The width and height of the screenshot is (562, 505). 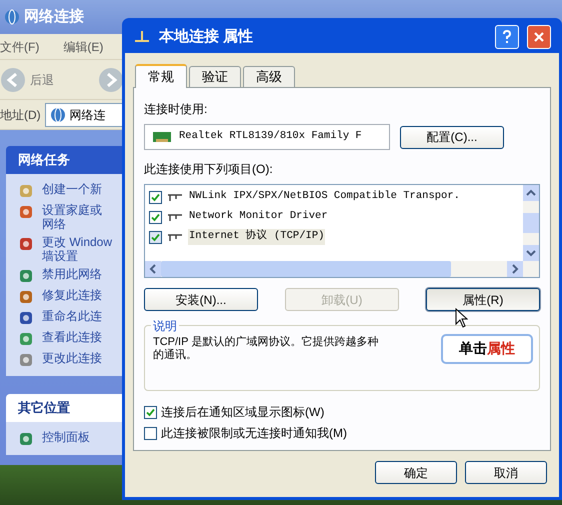 I want to click on question-mark-icon, so click(x=507, y=37).